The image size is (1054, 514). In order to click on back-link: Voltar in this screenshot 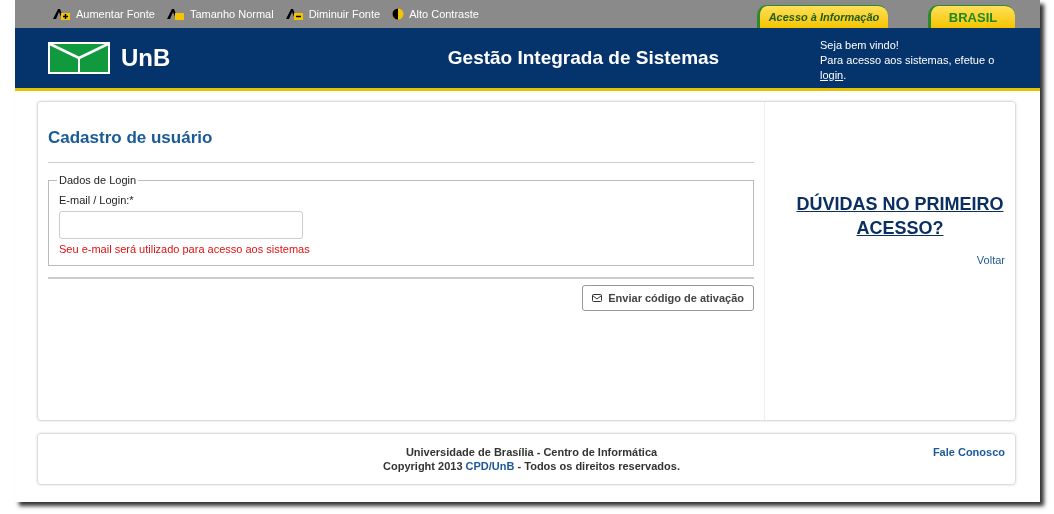, I will do `click(990, 260)`.